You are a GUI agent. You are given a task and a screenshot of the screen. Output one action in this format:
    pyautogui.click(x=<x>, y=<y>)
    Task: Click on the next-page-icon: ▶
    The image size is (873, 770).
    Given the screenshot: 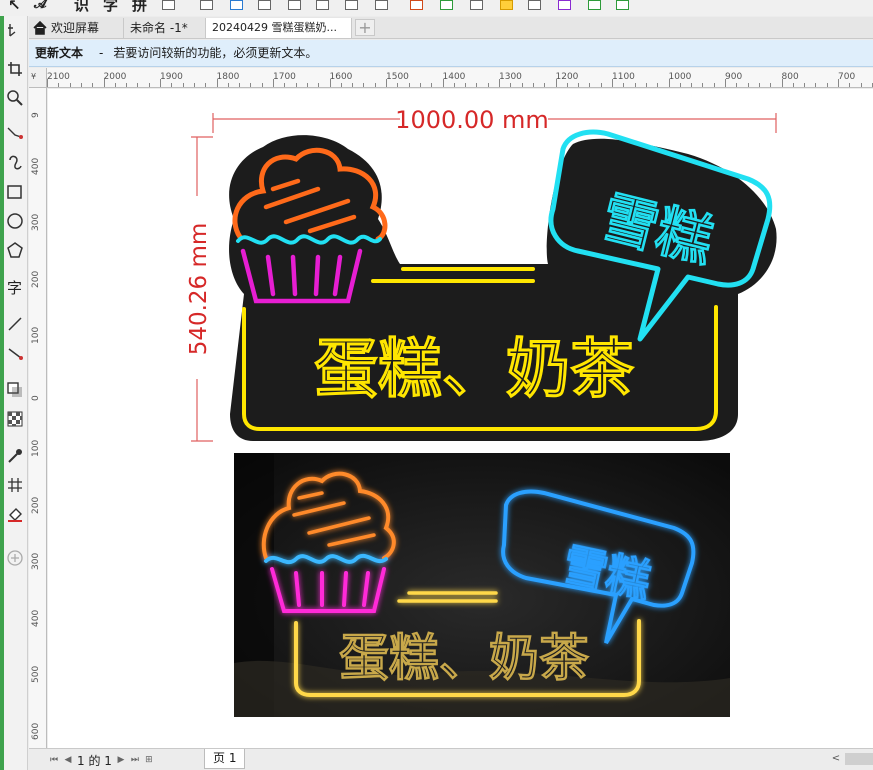 What is the action you would take?
    pyautogui.click(x=121, y=760)
    